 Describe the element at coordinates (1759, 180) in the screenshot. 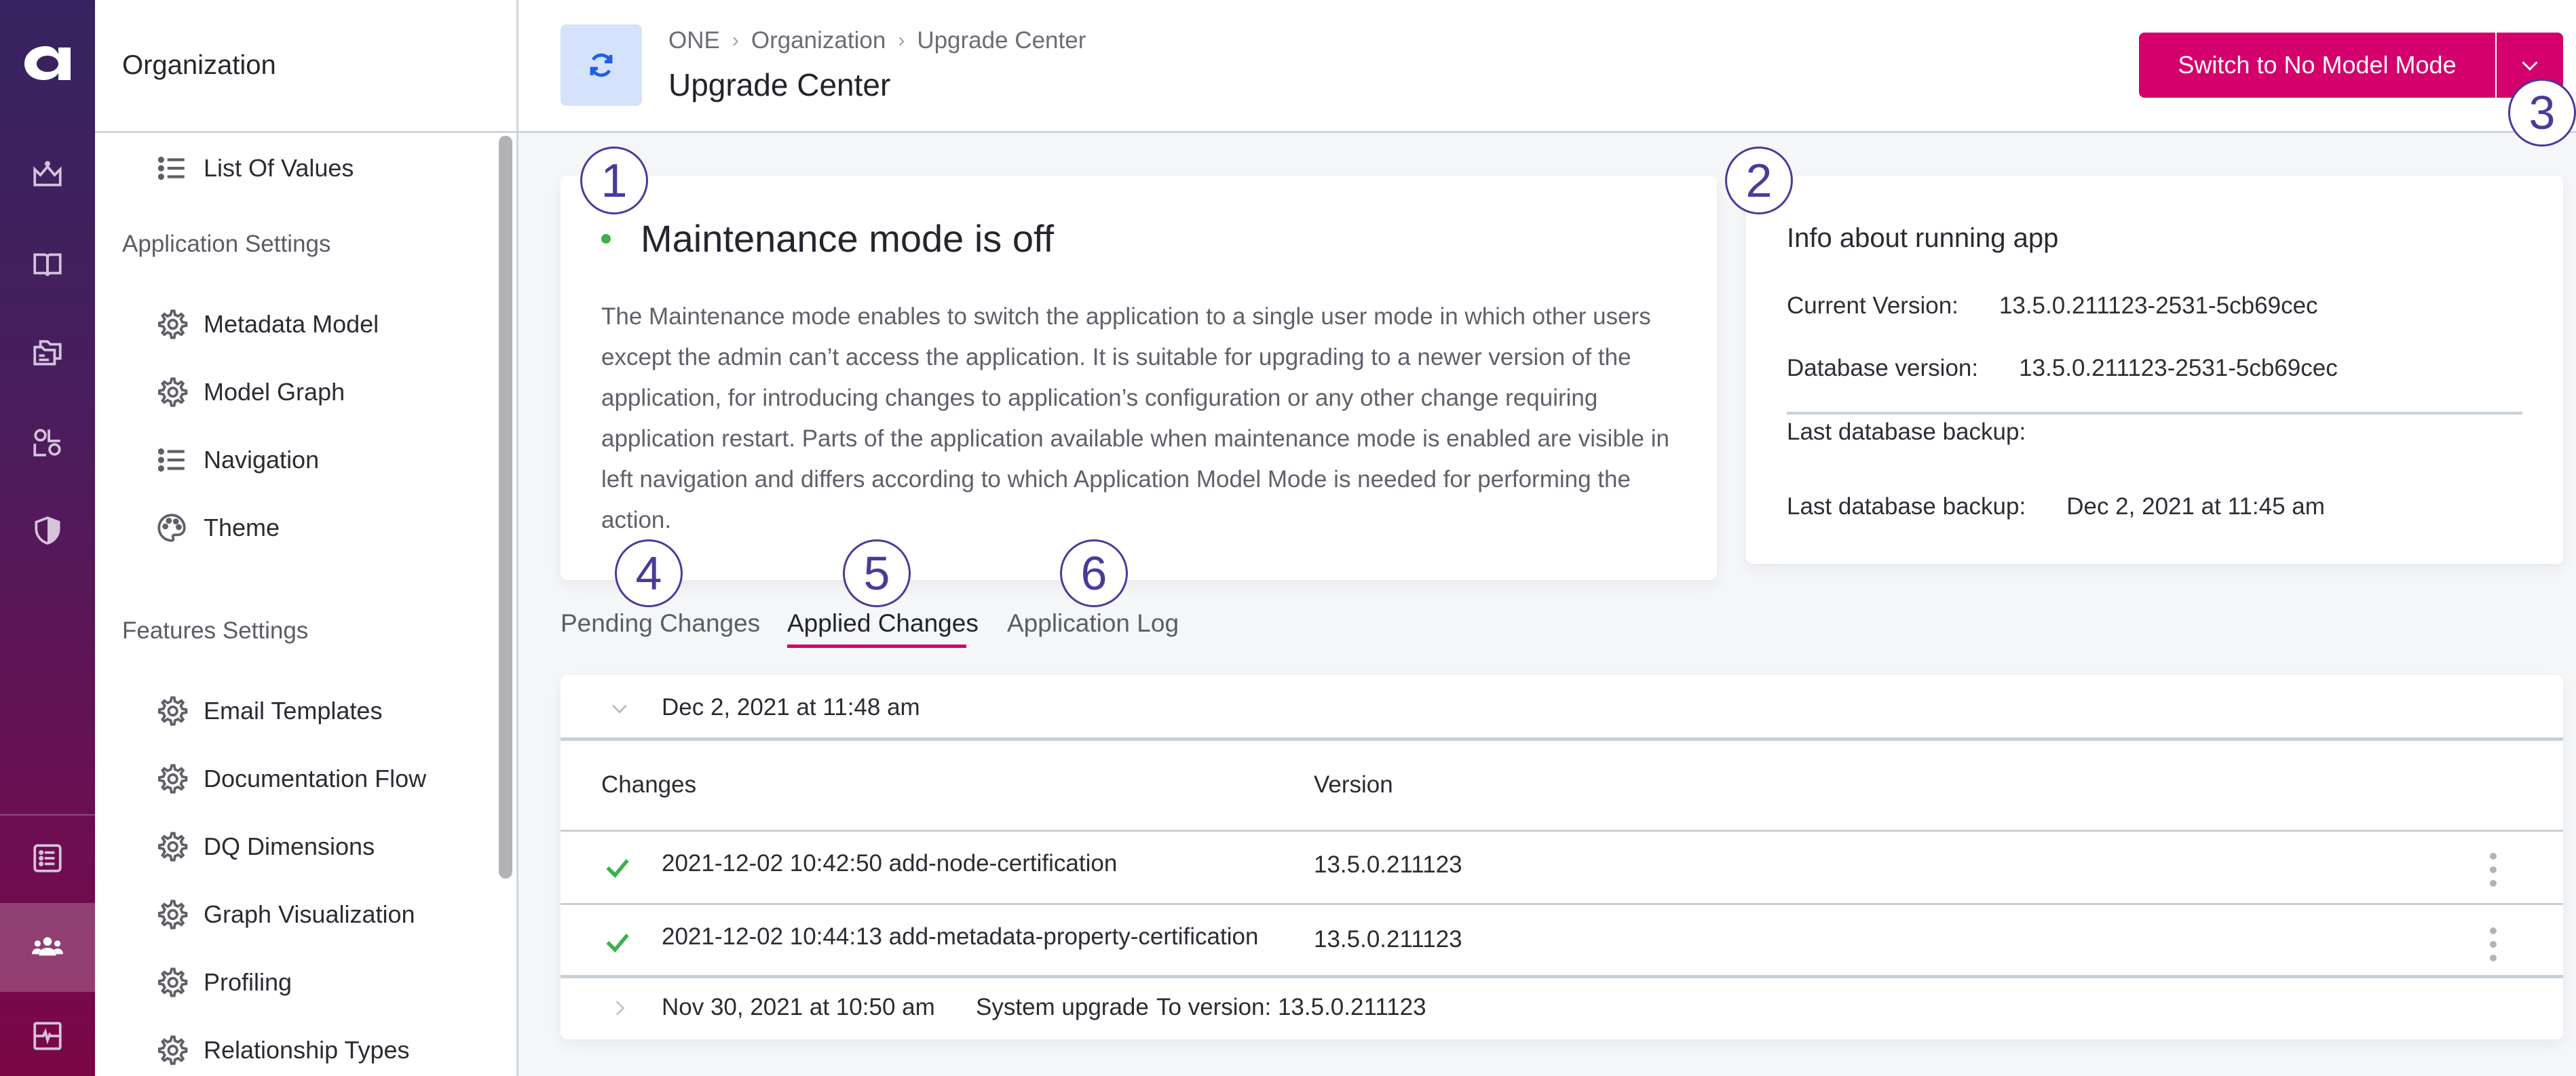

I see `annotation-marker-2: 2` at that location.